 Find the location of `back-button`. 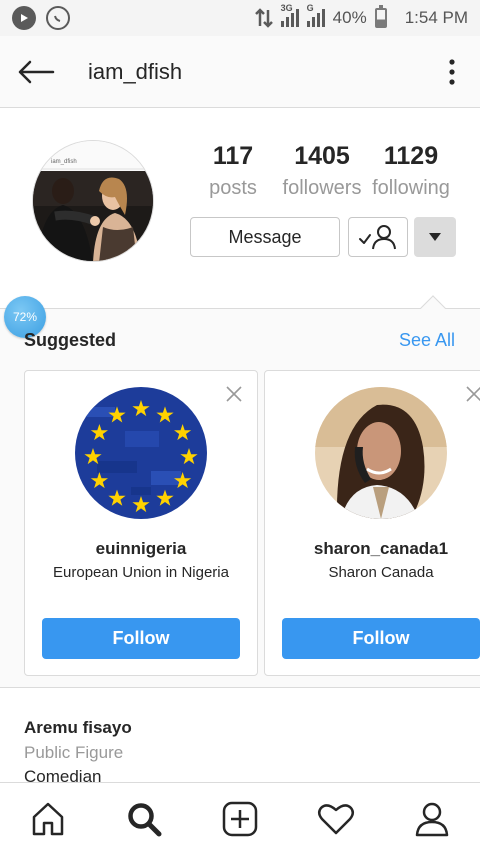

back-button is located at coordinates (36, 72).